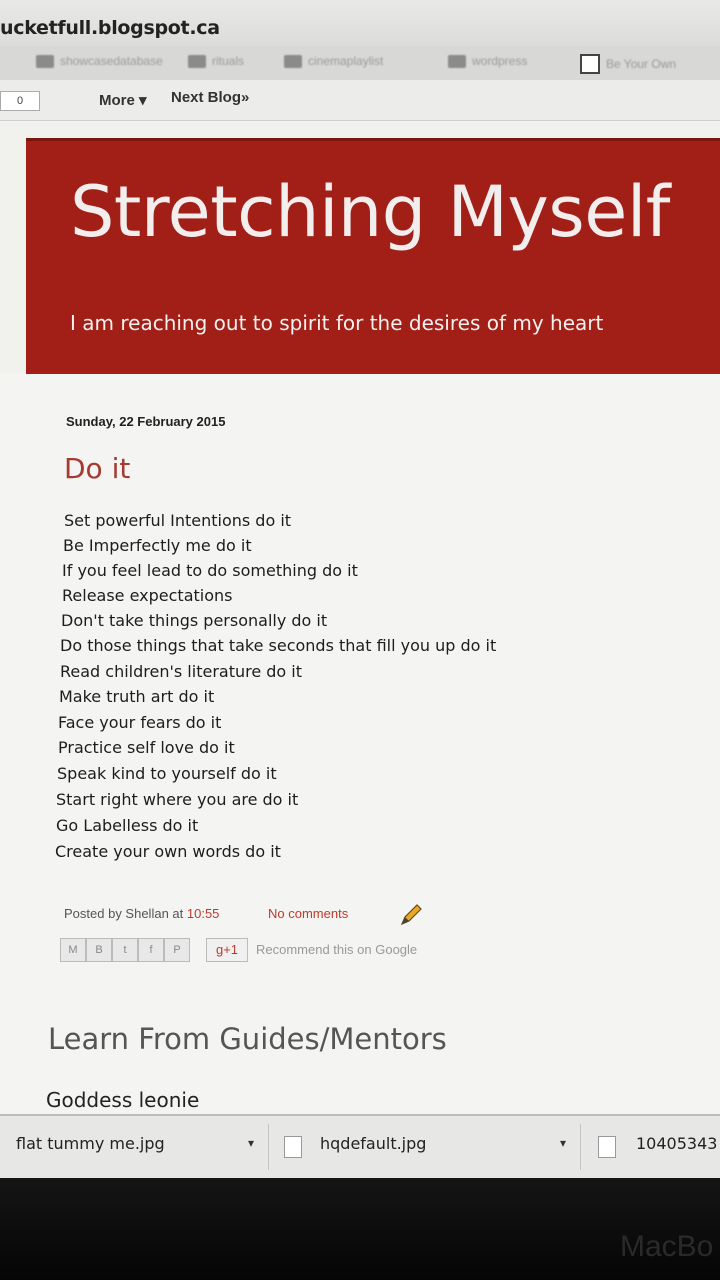 The width and height of the screenshot is (720, 1280). I want to click on post-line: Release expectations, so click(147, 595).